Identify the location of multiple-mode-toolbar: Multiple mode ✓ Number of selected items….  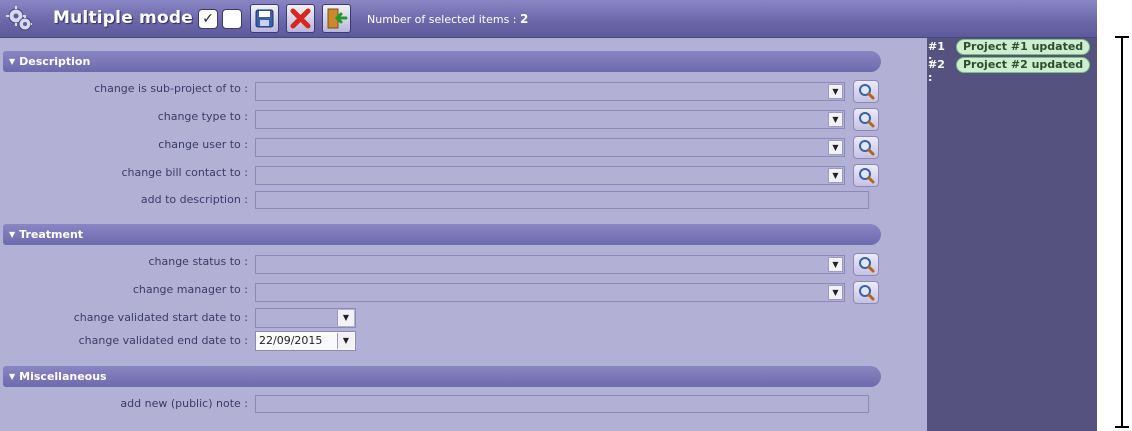
(548, 19).